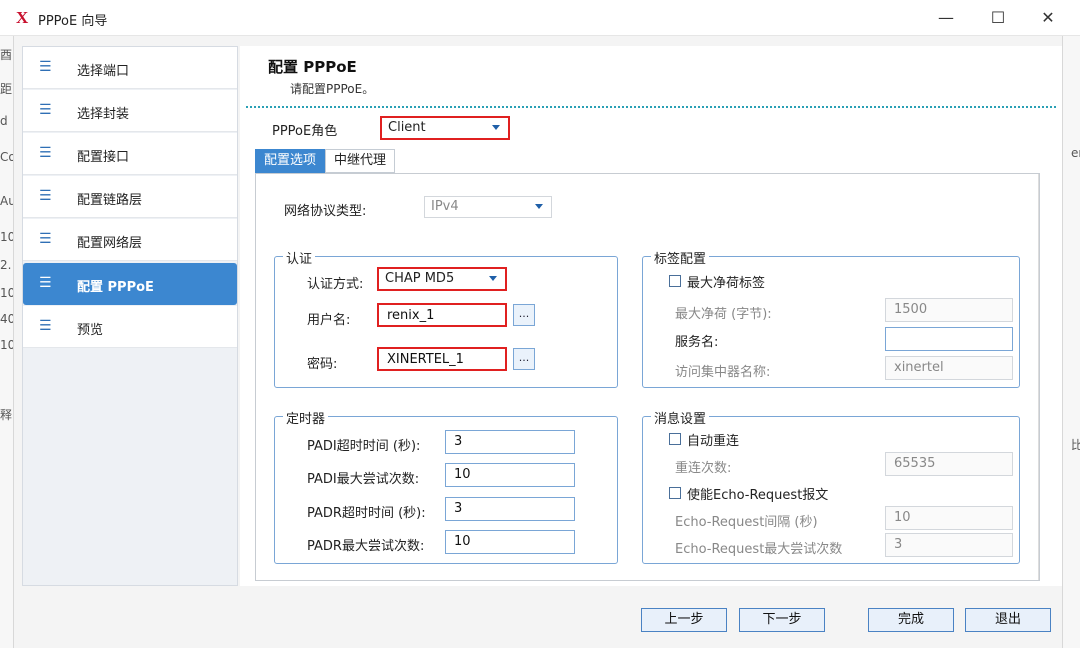 Image resolution: width=1080 pixels, height=648 pixels. What do you see at coordinates (759, 549) in the screenshot?
I see `echo-max-label: Echo-Request最大尝试次数` at bounding box center [759, 549].